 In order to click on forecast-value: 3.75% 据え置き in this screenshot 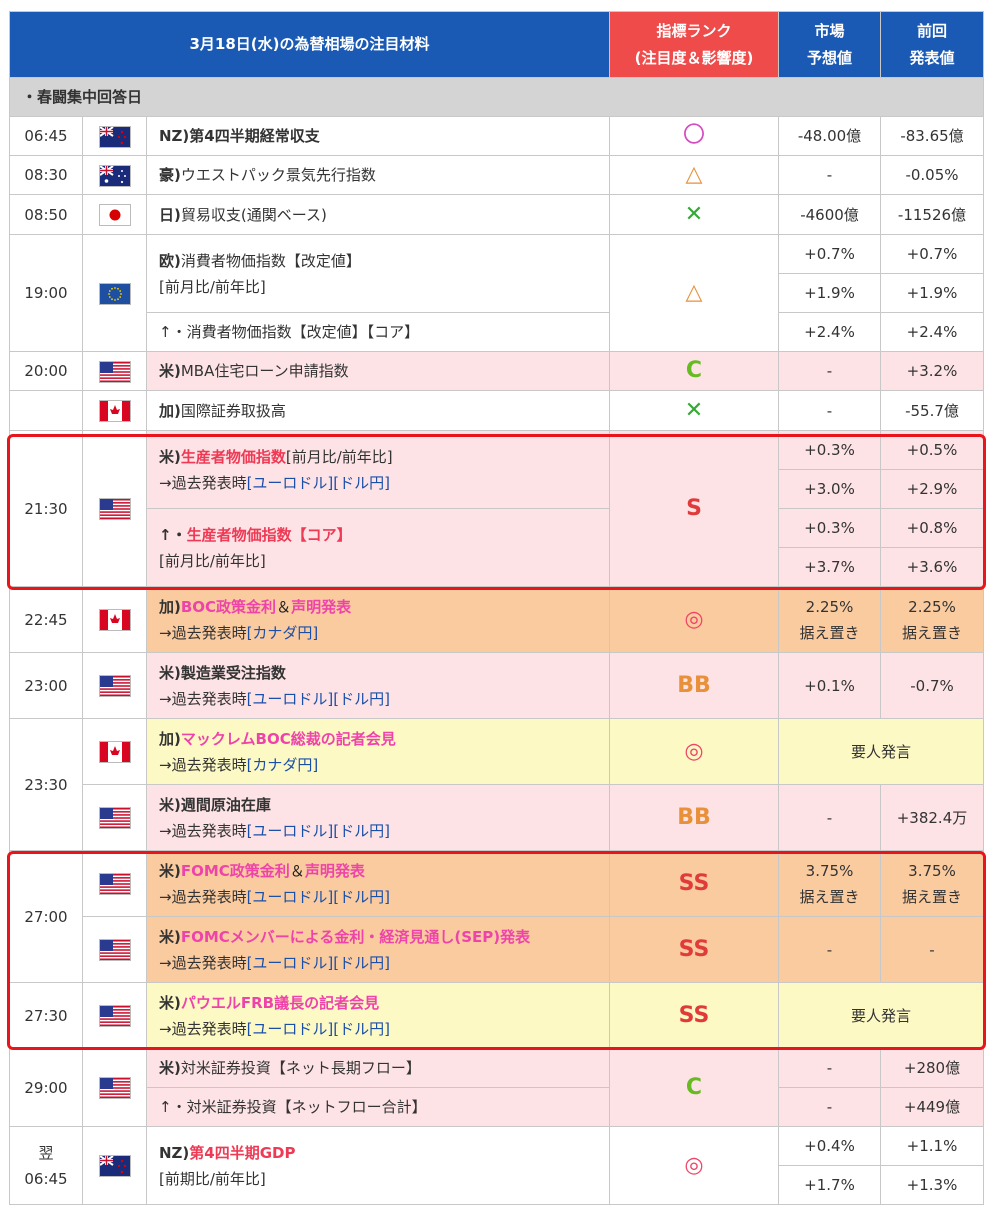, I will do `click(829, 883)`.